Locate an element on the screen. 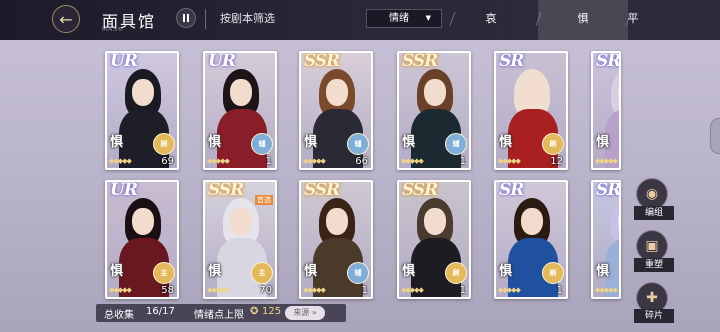  script-filter-button: 按剧本筛选 is located at coordinates (248, 19).